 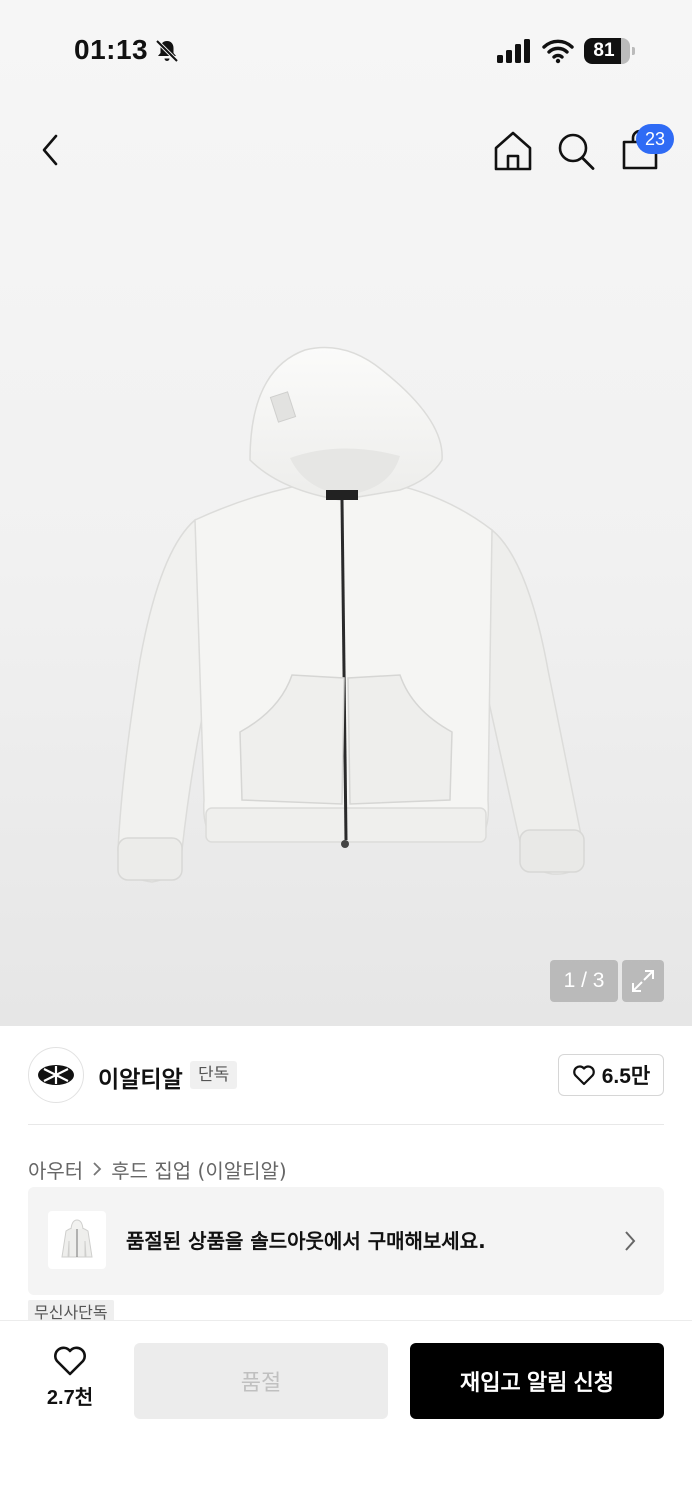 I want to click on status-bar: 01:13 81, so click(x=346, y=50).